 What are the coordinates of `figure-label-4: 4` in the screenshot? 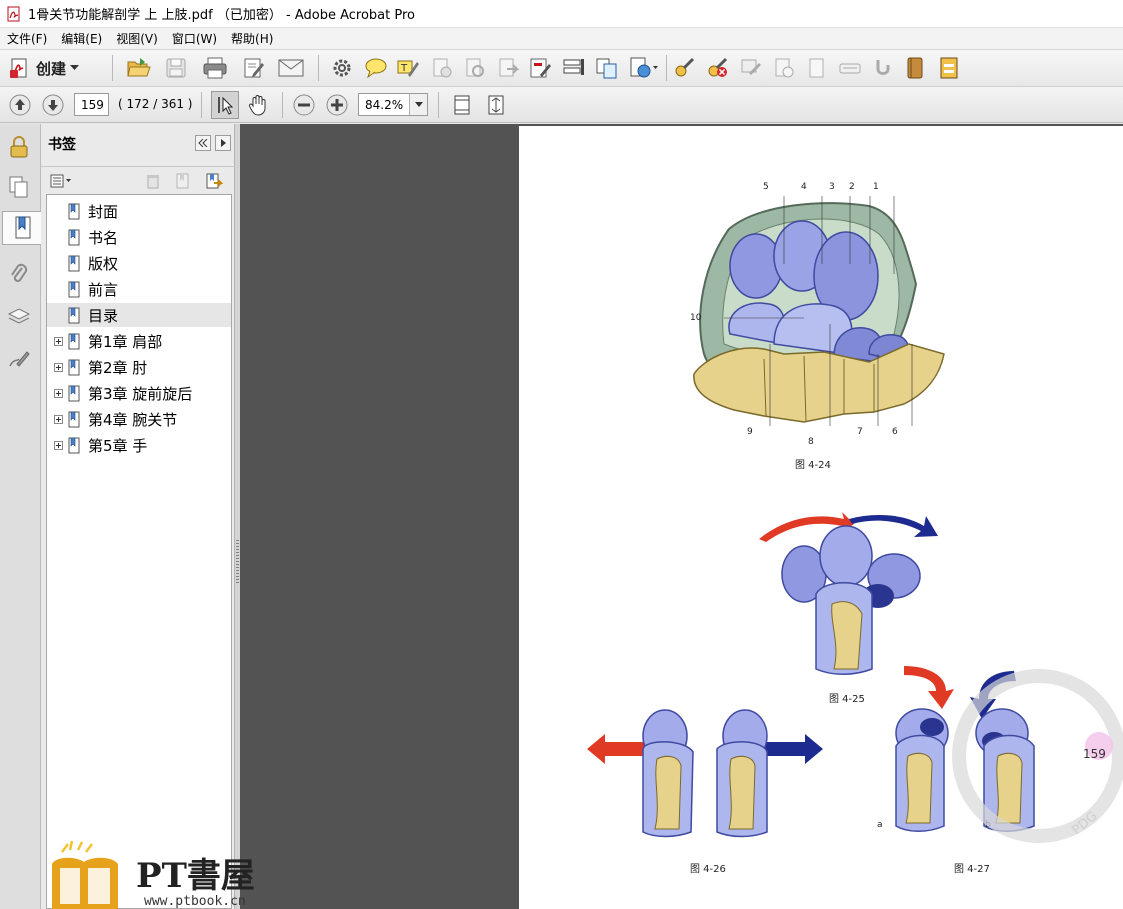 It's located at (804, 187).